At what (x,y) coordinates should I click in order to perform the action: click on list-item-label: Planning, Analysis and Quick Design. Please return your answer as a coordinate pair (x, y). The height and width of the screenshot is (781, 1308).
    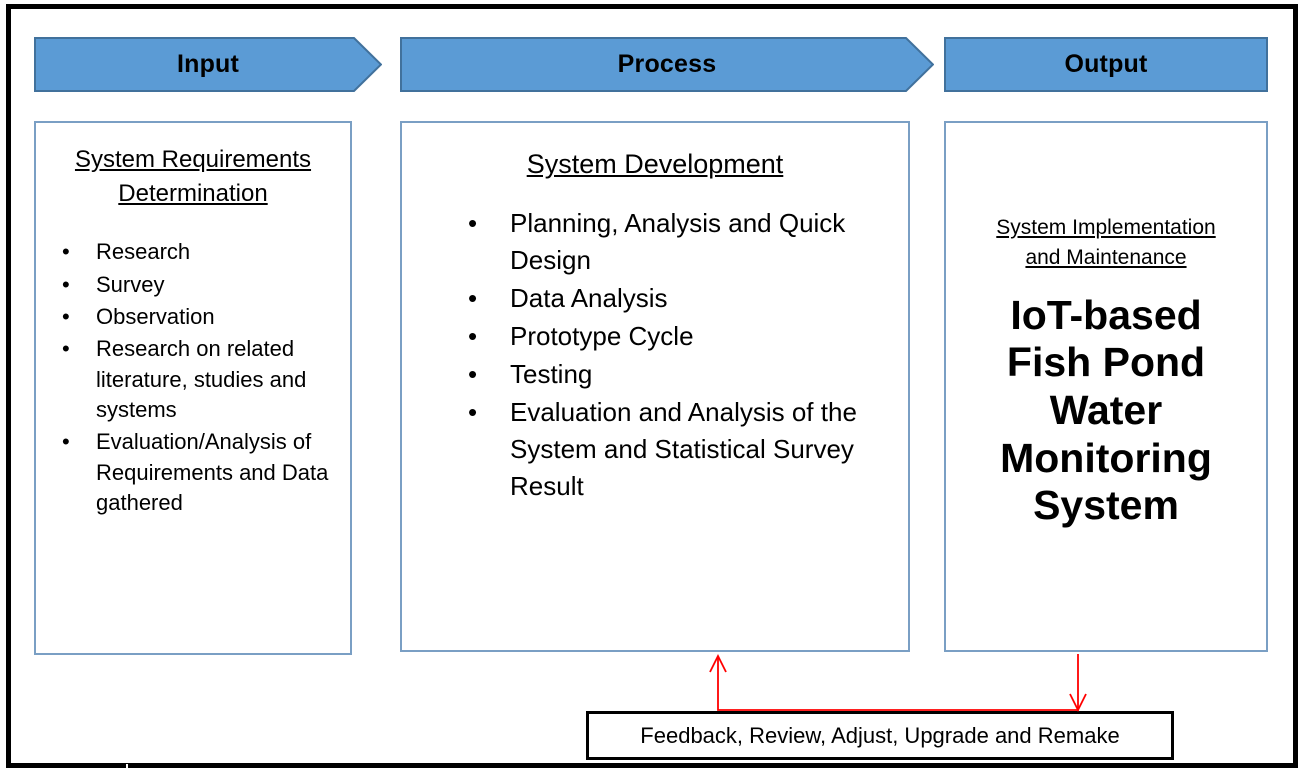
    Looking at the image, I should click on (678, 242).